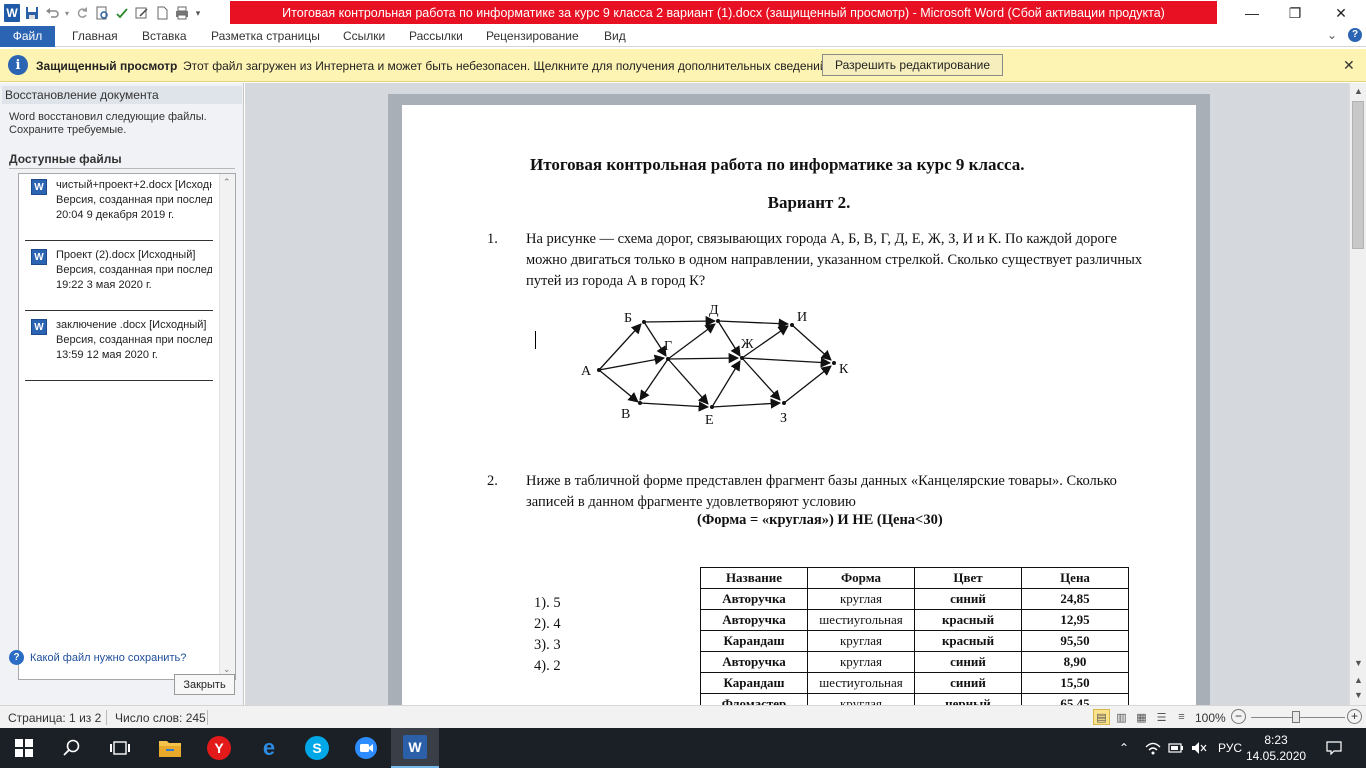 The width and height of the screenshot is (1366, 768). Describe the element at coordinates (861, 683) in the screenshot. I see `table-cell: шестиугольная` at that location.